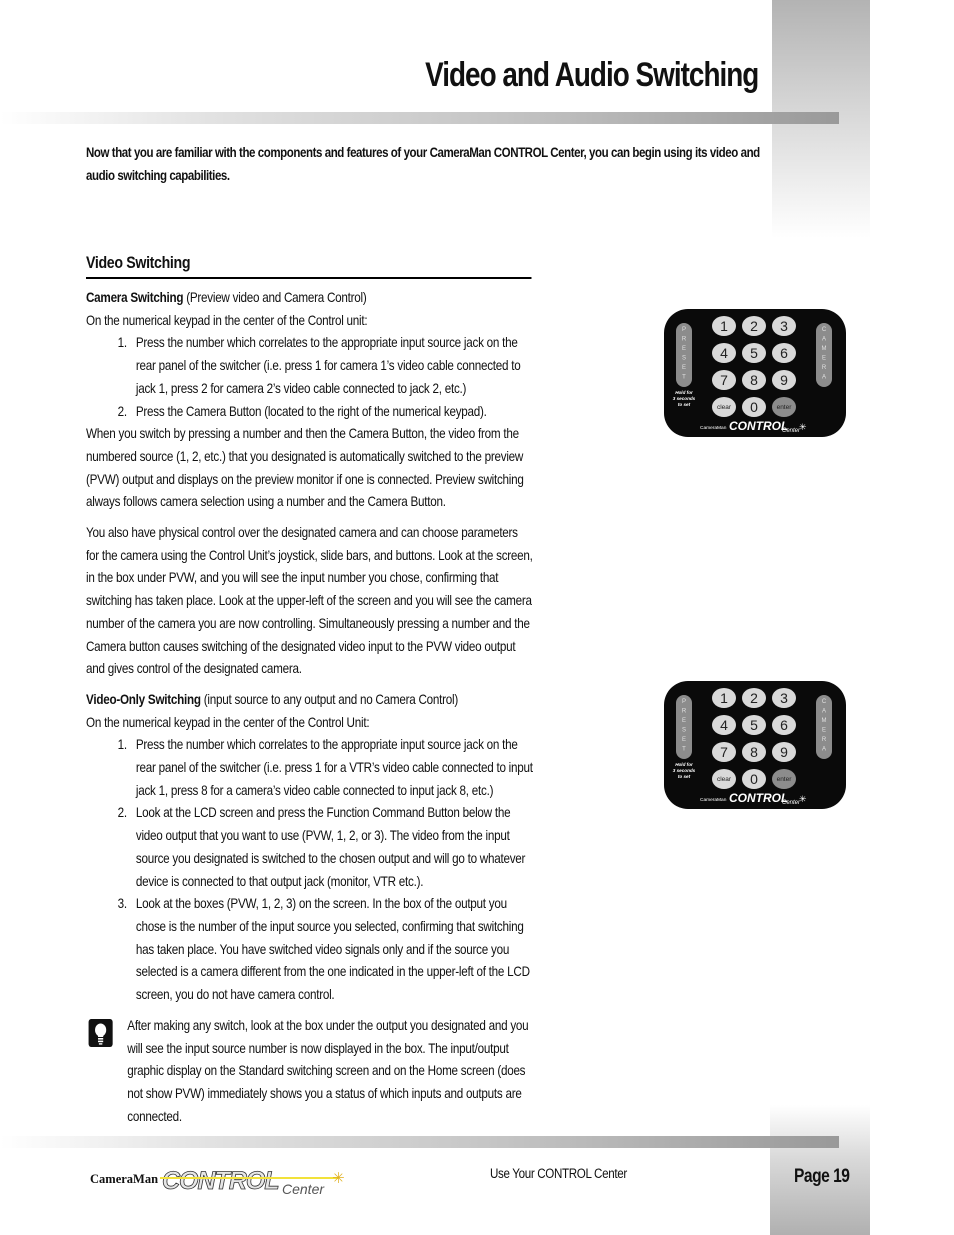 This screenshot has height=1235, width=954. Describe the element at coordinates (419, 118) in the screenshot. I see `header-divider-bar` at that location.